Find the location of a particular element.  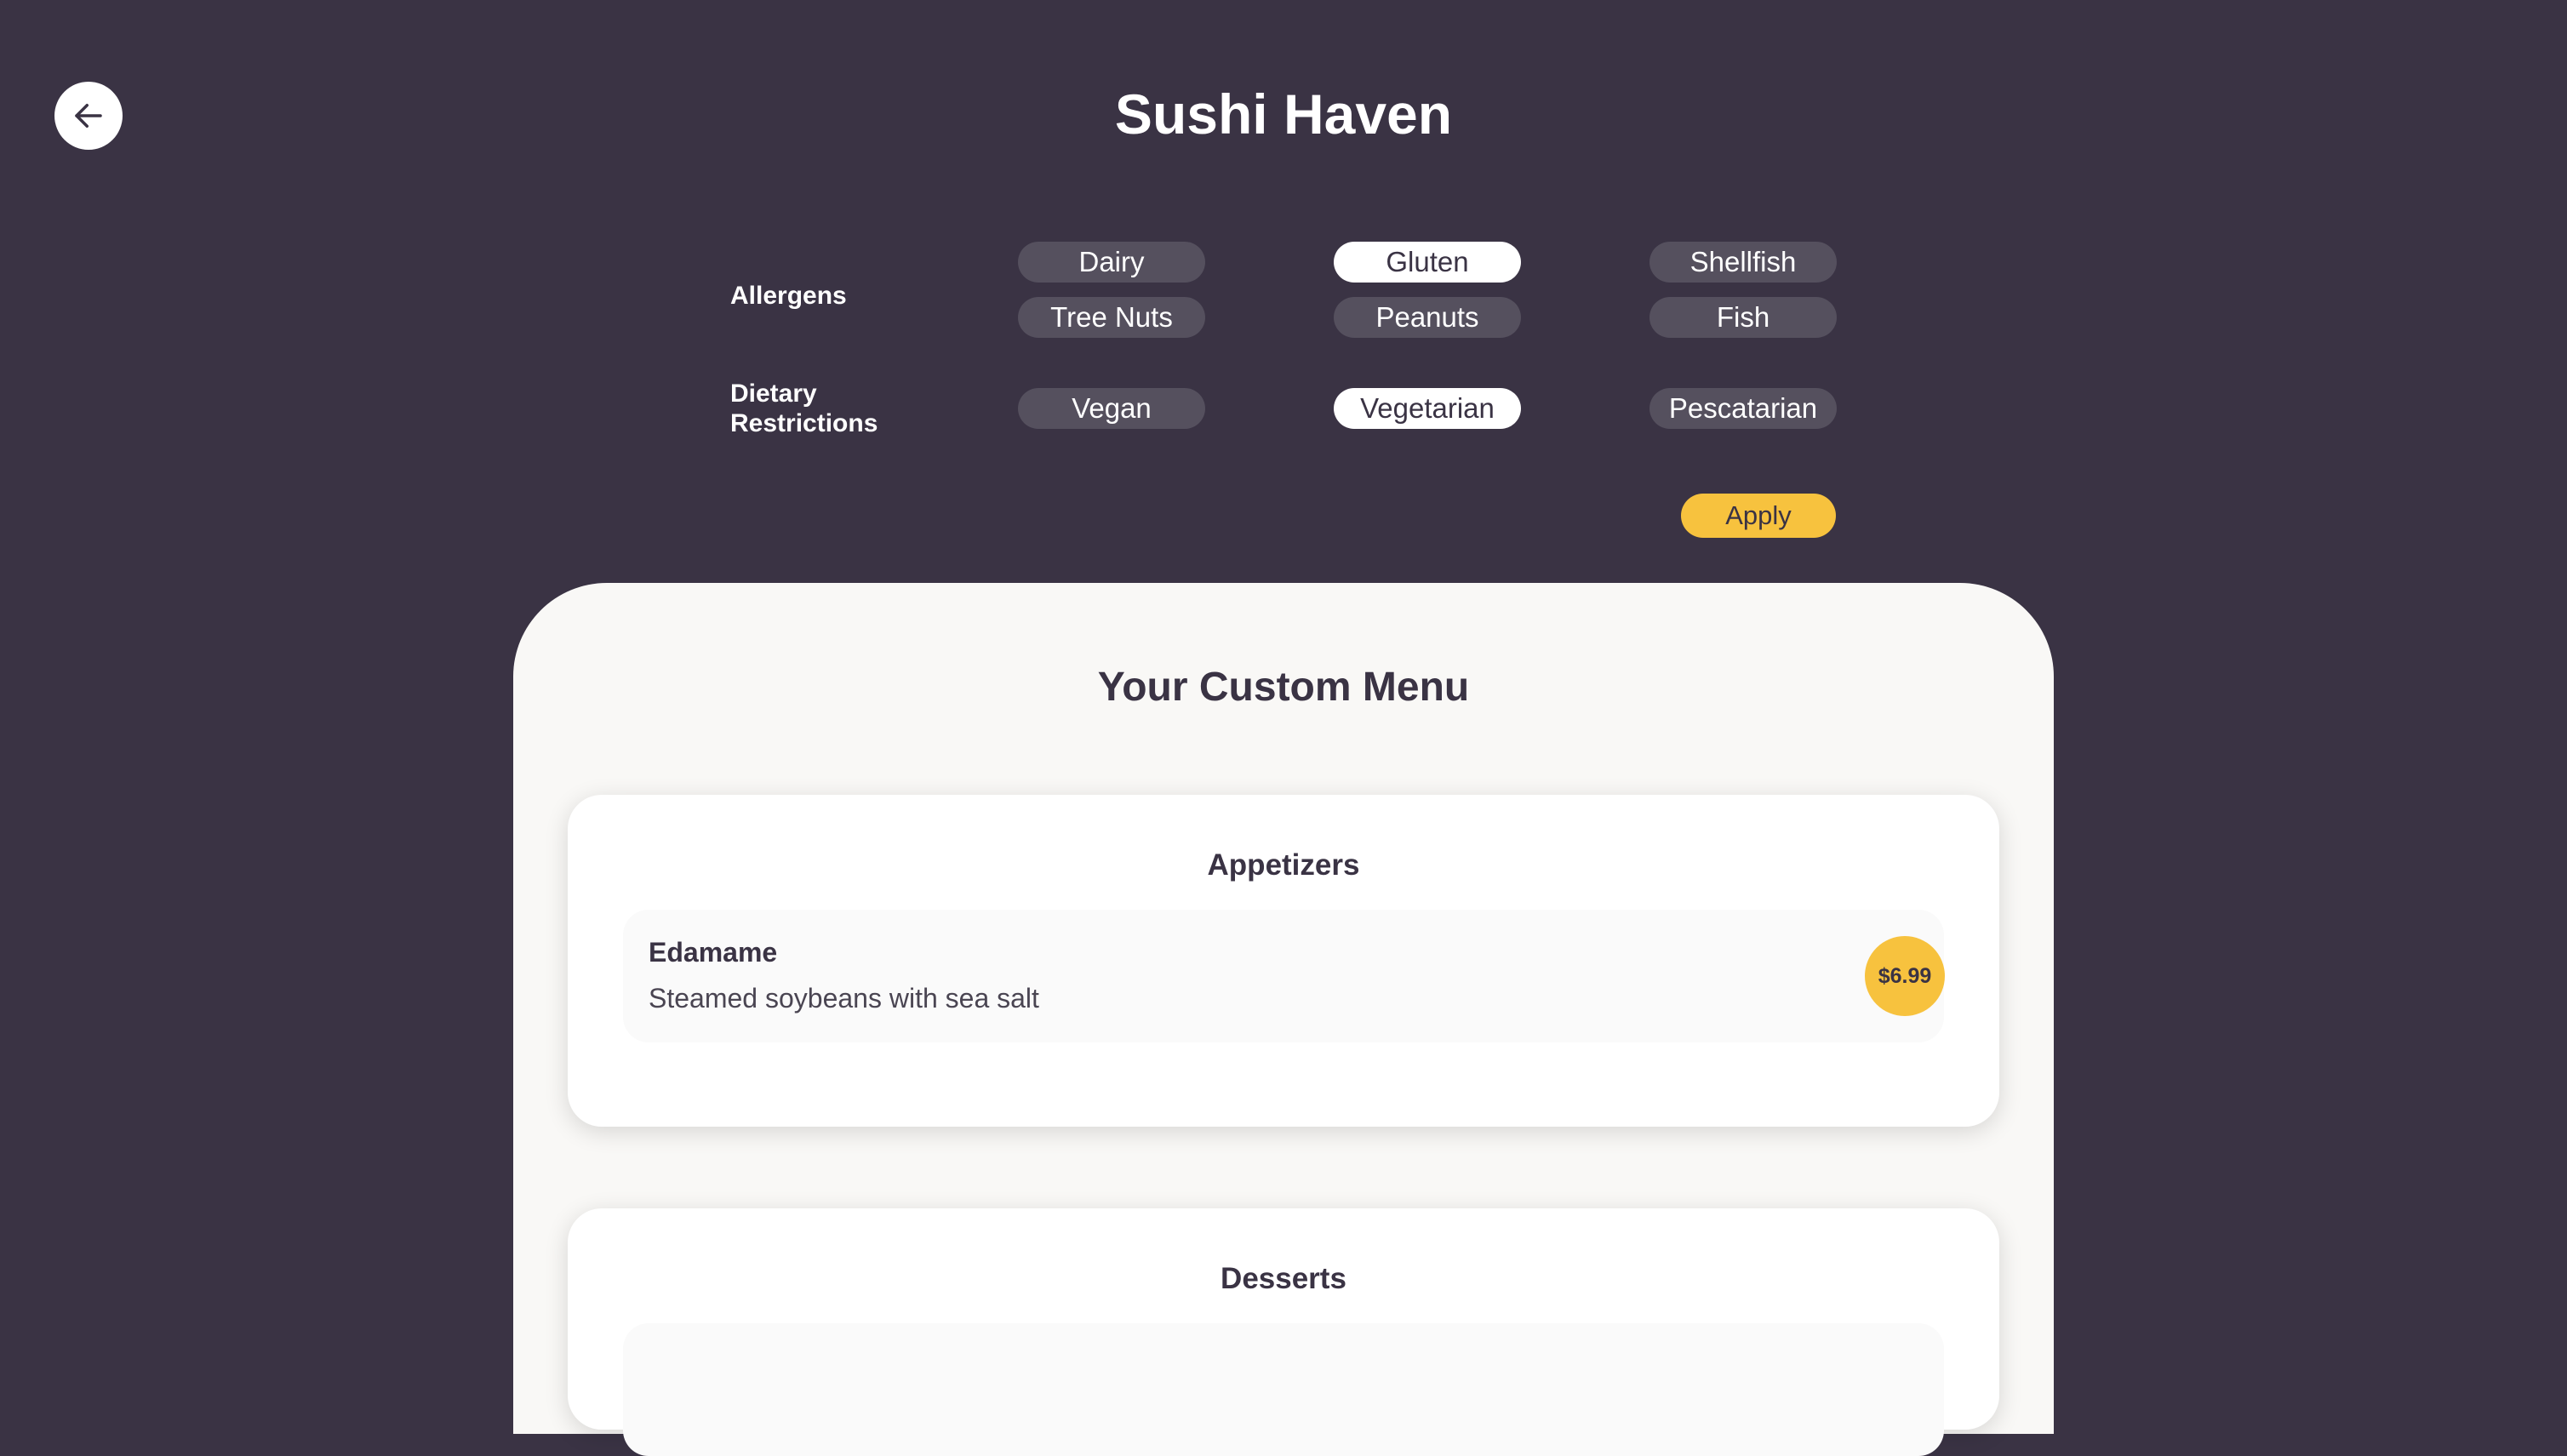

page-title: Sushi Haven is located at coordinates (1283, 114).